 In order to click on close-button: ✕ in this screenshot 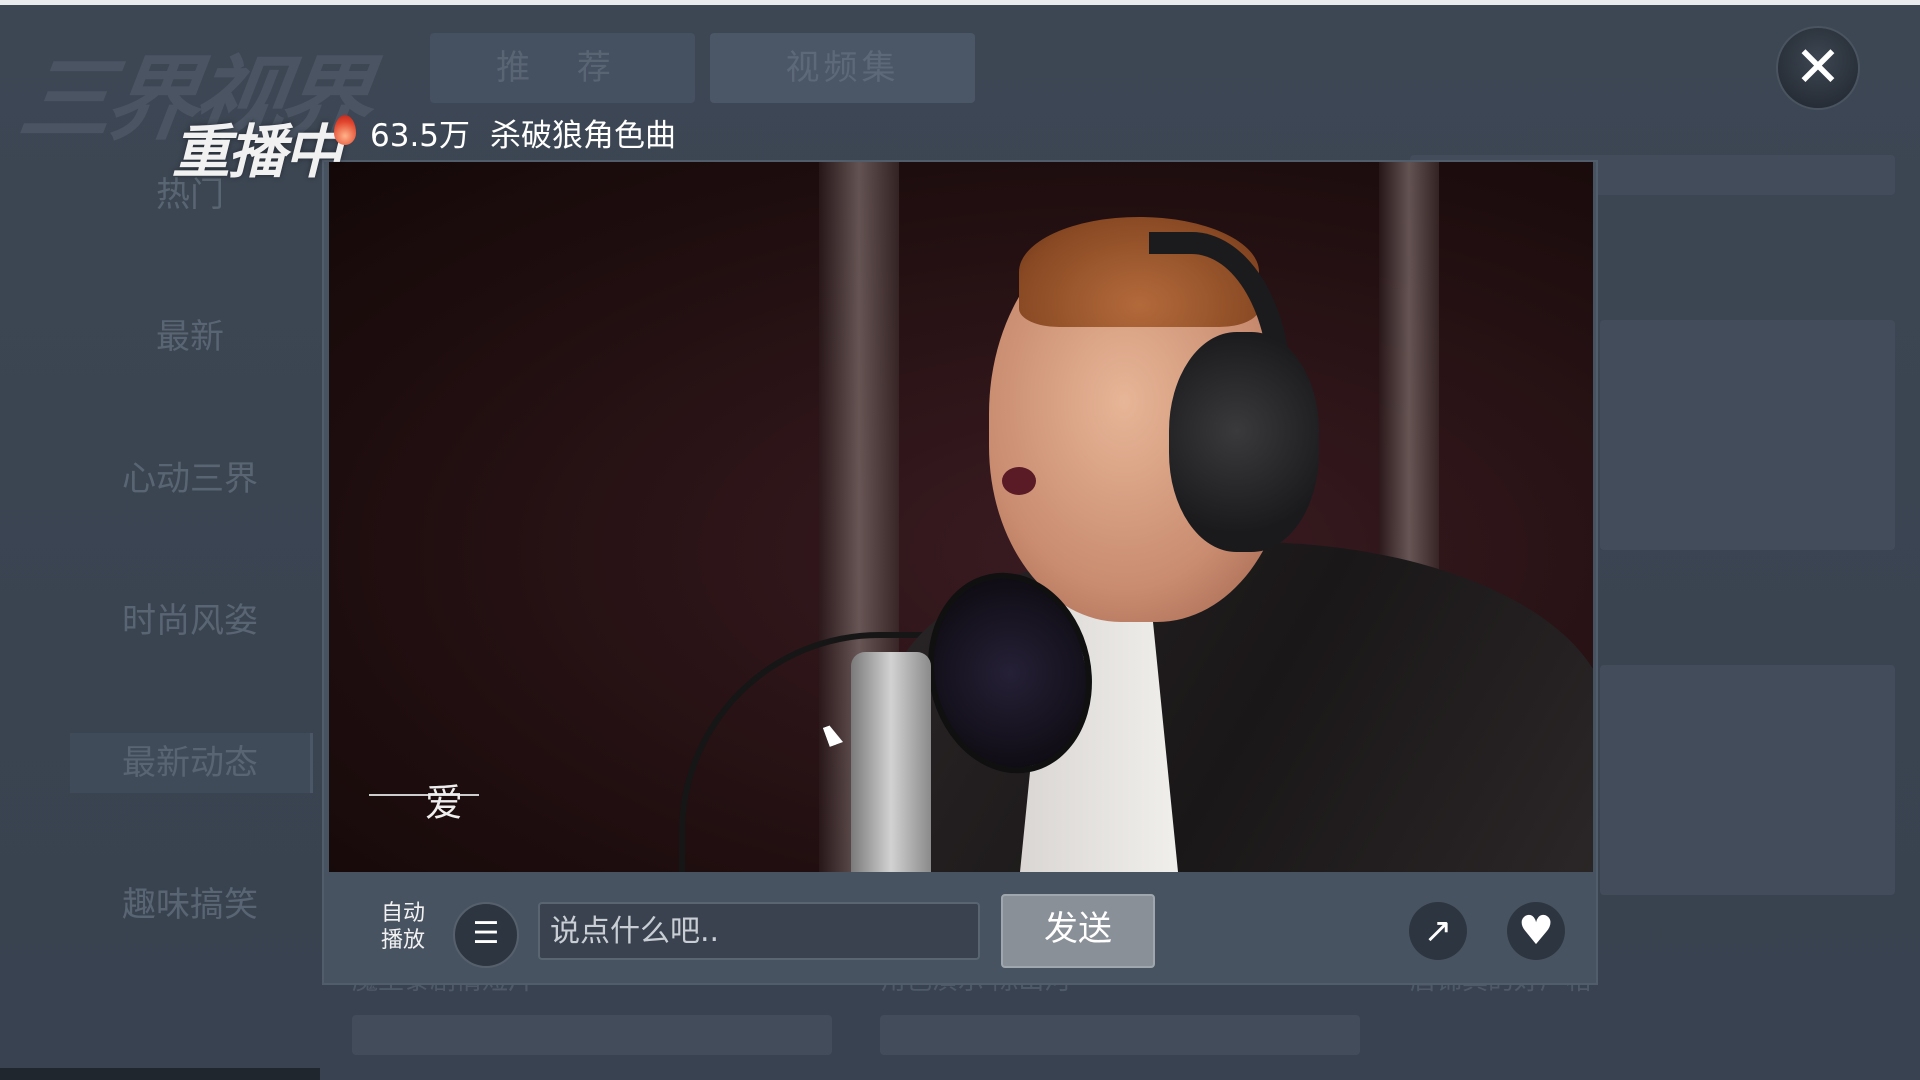, I will do `click(1818, 68)`.